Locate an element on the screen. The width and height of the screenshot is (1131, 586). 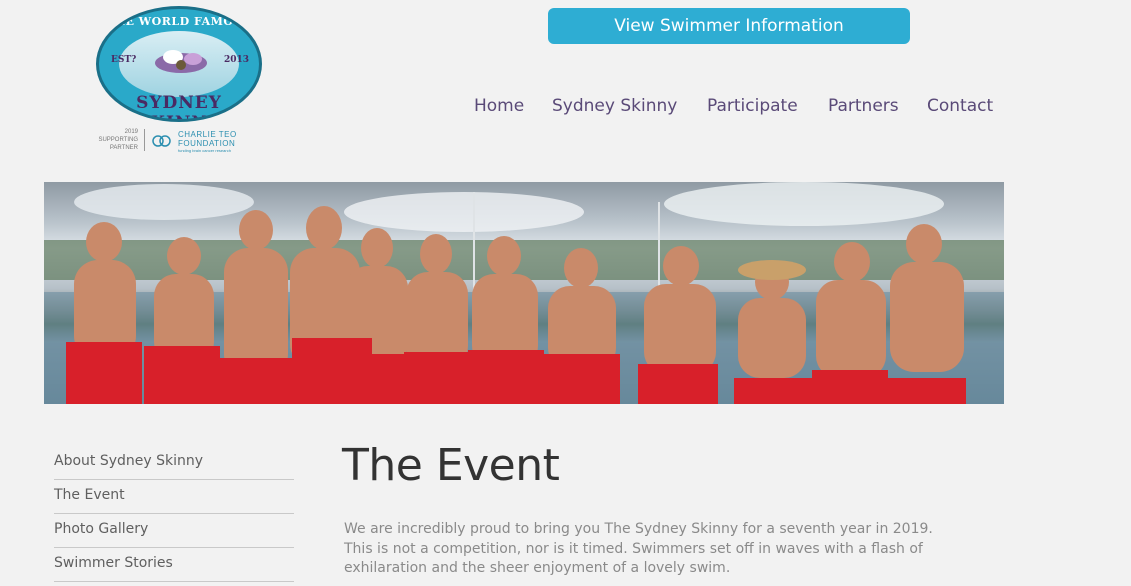
nav-item-contact: Contact is located at coordinates (960, 106).